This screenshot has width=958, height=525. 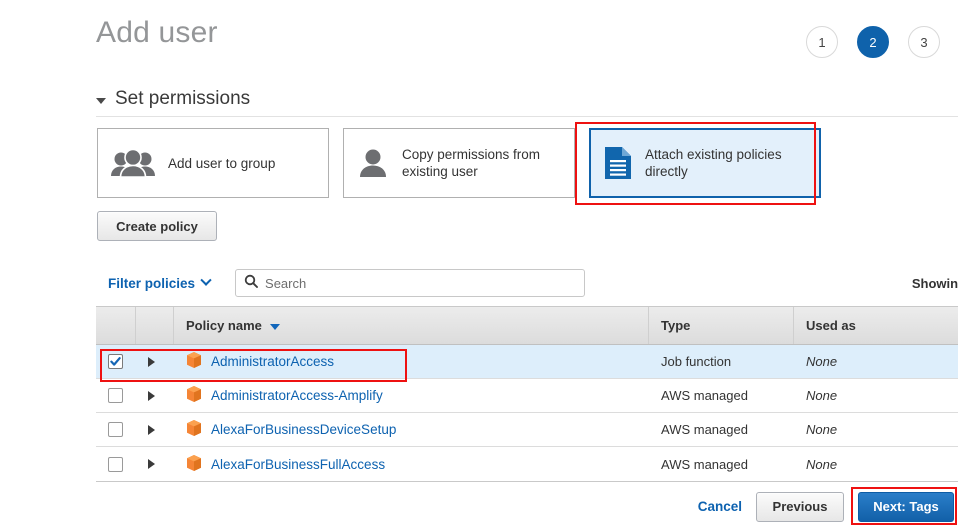 I want to click on user-icon, so click(x=373, y=163).